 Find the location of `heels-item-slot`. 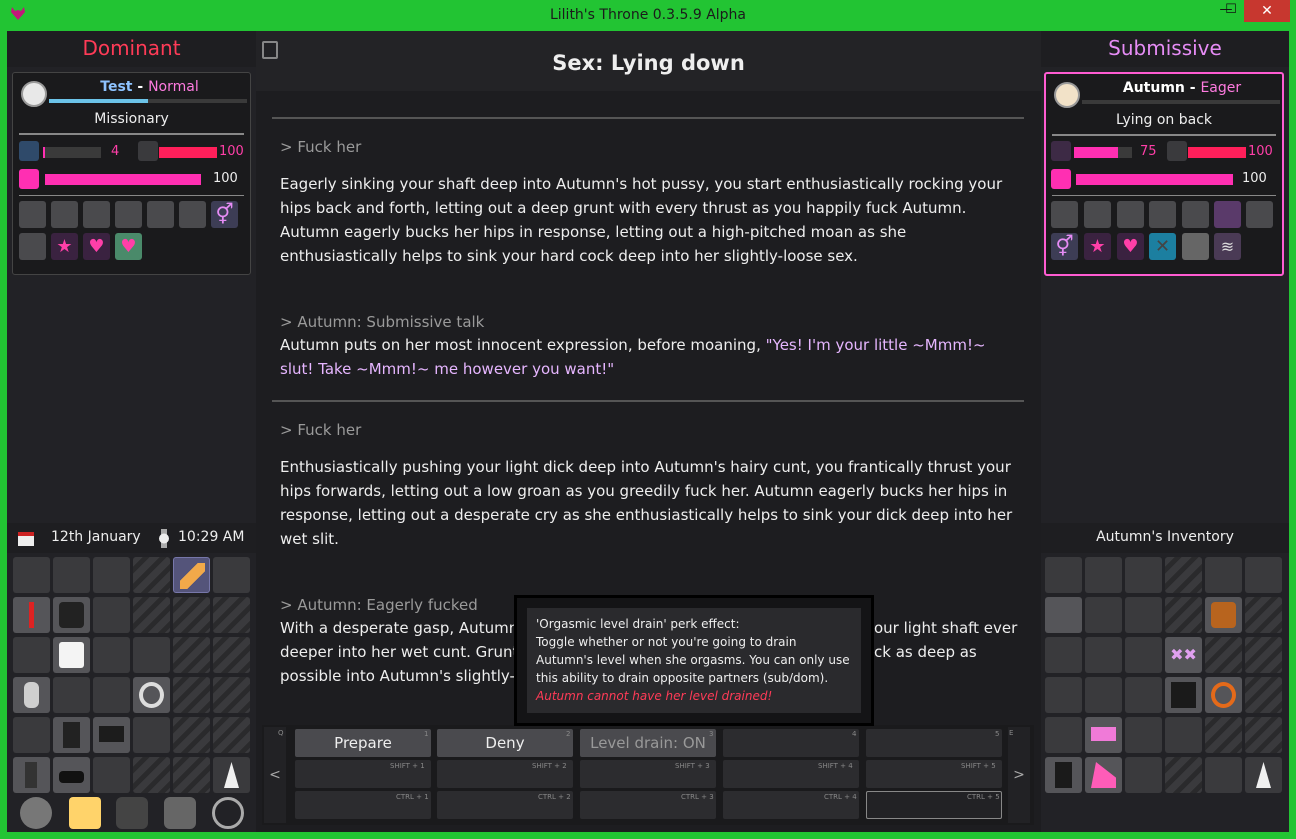

heels-item-slot is located at coordinates (1103, 775).